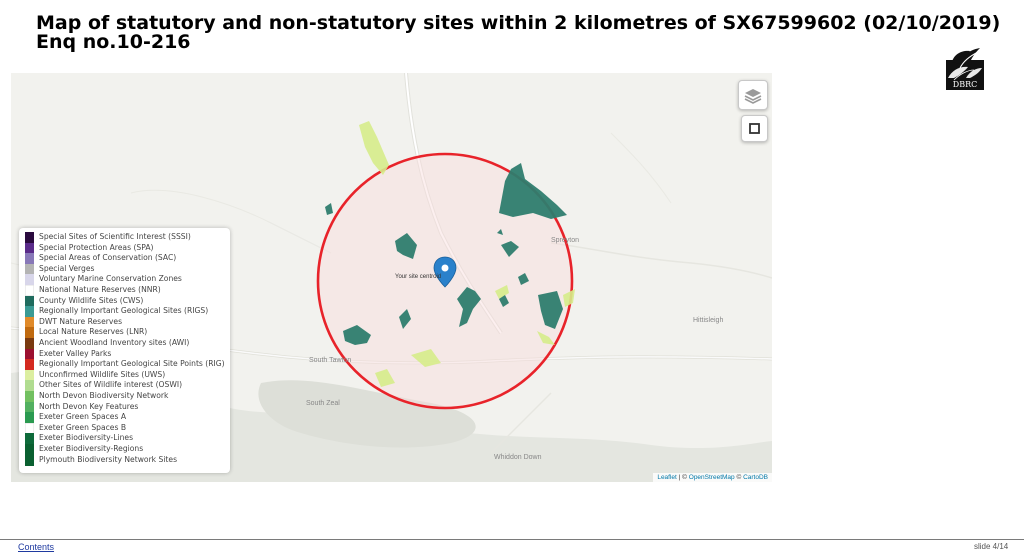 This screenshot has width=1024, height=554. What do you see at coordinates (113, 42) in the screenshot?
I see `title-line-2: Enq no.10-216` at bounding box center [113, 42].